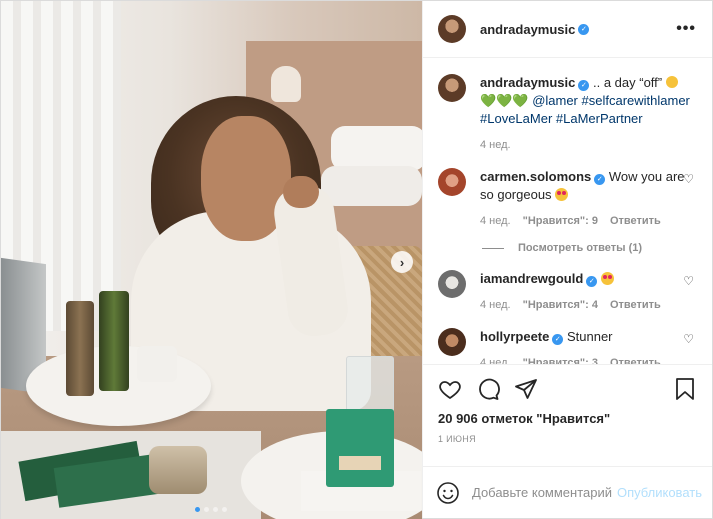 The width and height of the screenshot is (713, 519). I want to click on more-options-icon: •••, so click(686, 29).